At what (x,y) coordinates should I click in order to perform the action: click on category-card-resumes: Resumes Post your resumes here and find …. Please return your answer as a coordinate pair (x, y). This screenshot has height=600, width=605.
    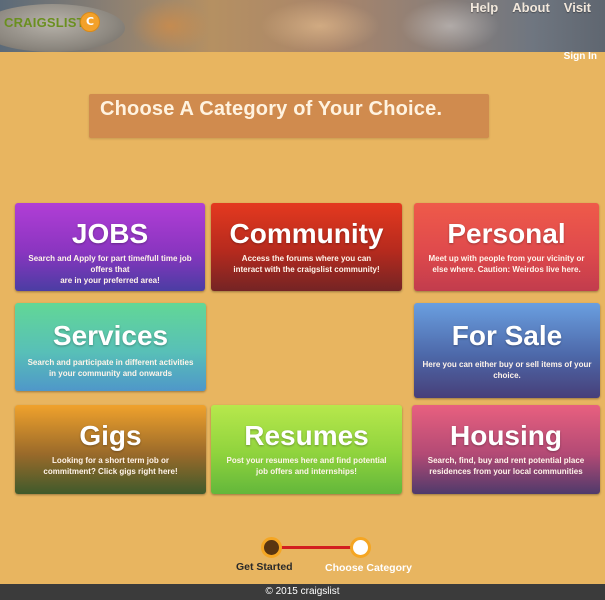
    Looking at the image, I should click on (306, 449).